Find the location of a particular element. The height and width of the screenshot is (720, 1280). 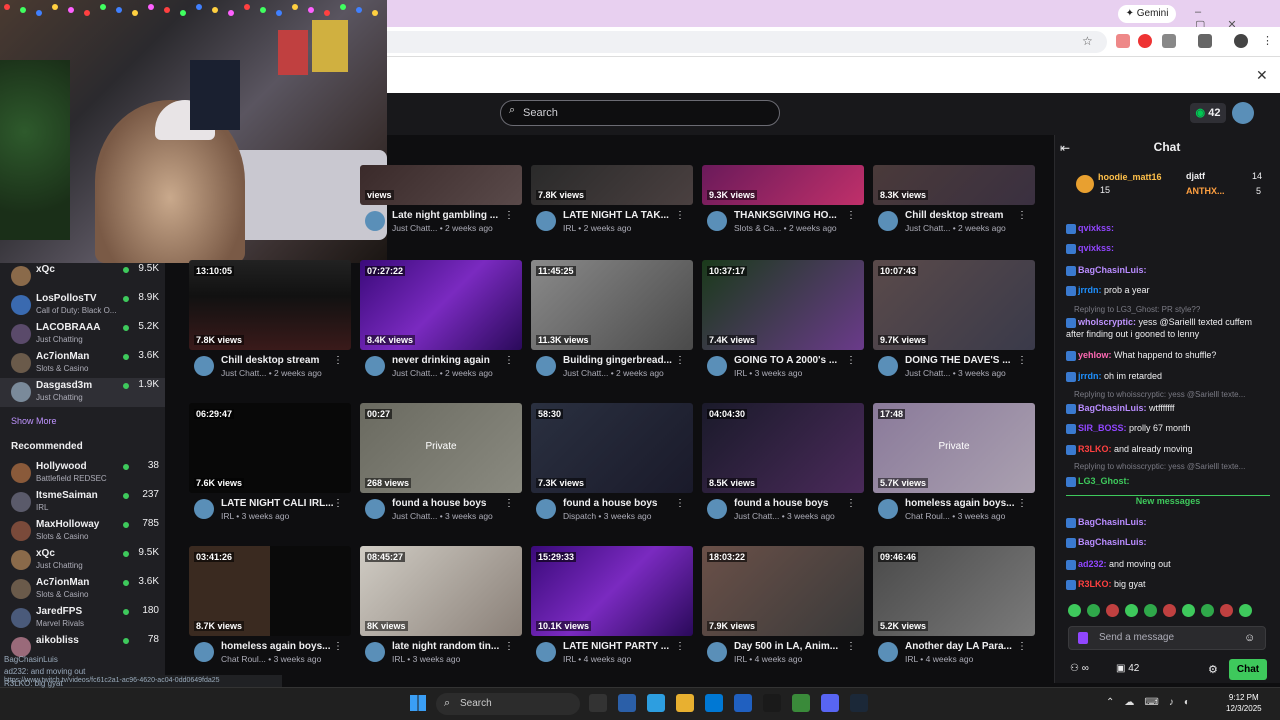

video-thumbnail: 17:48 Private 5.7K views is located at coordinates (954, 448).